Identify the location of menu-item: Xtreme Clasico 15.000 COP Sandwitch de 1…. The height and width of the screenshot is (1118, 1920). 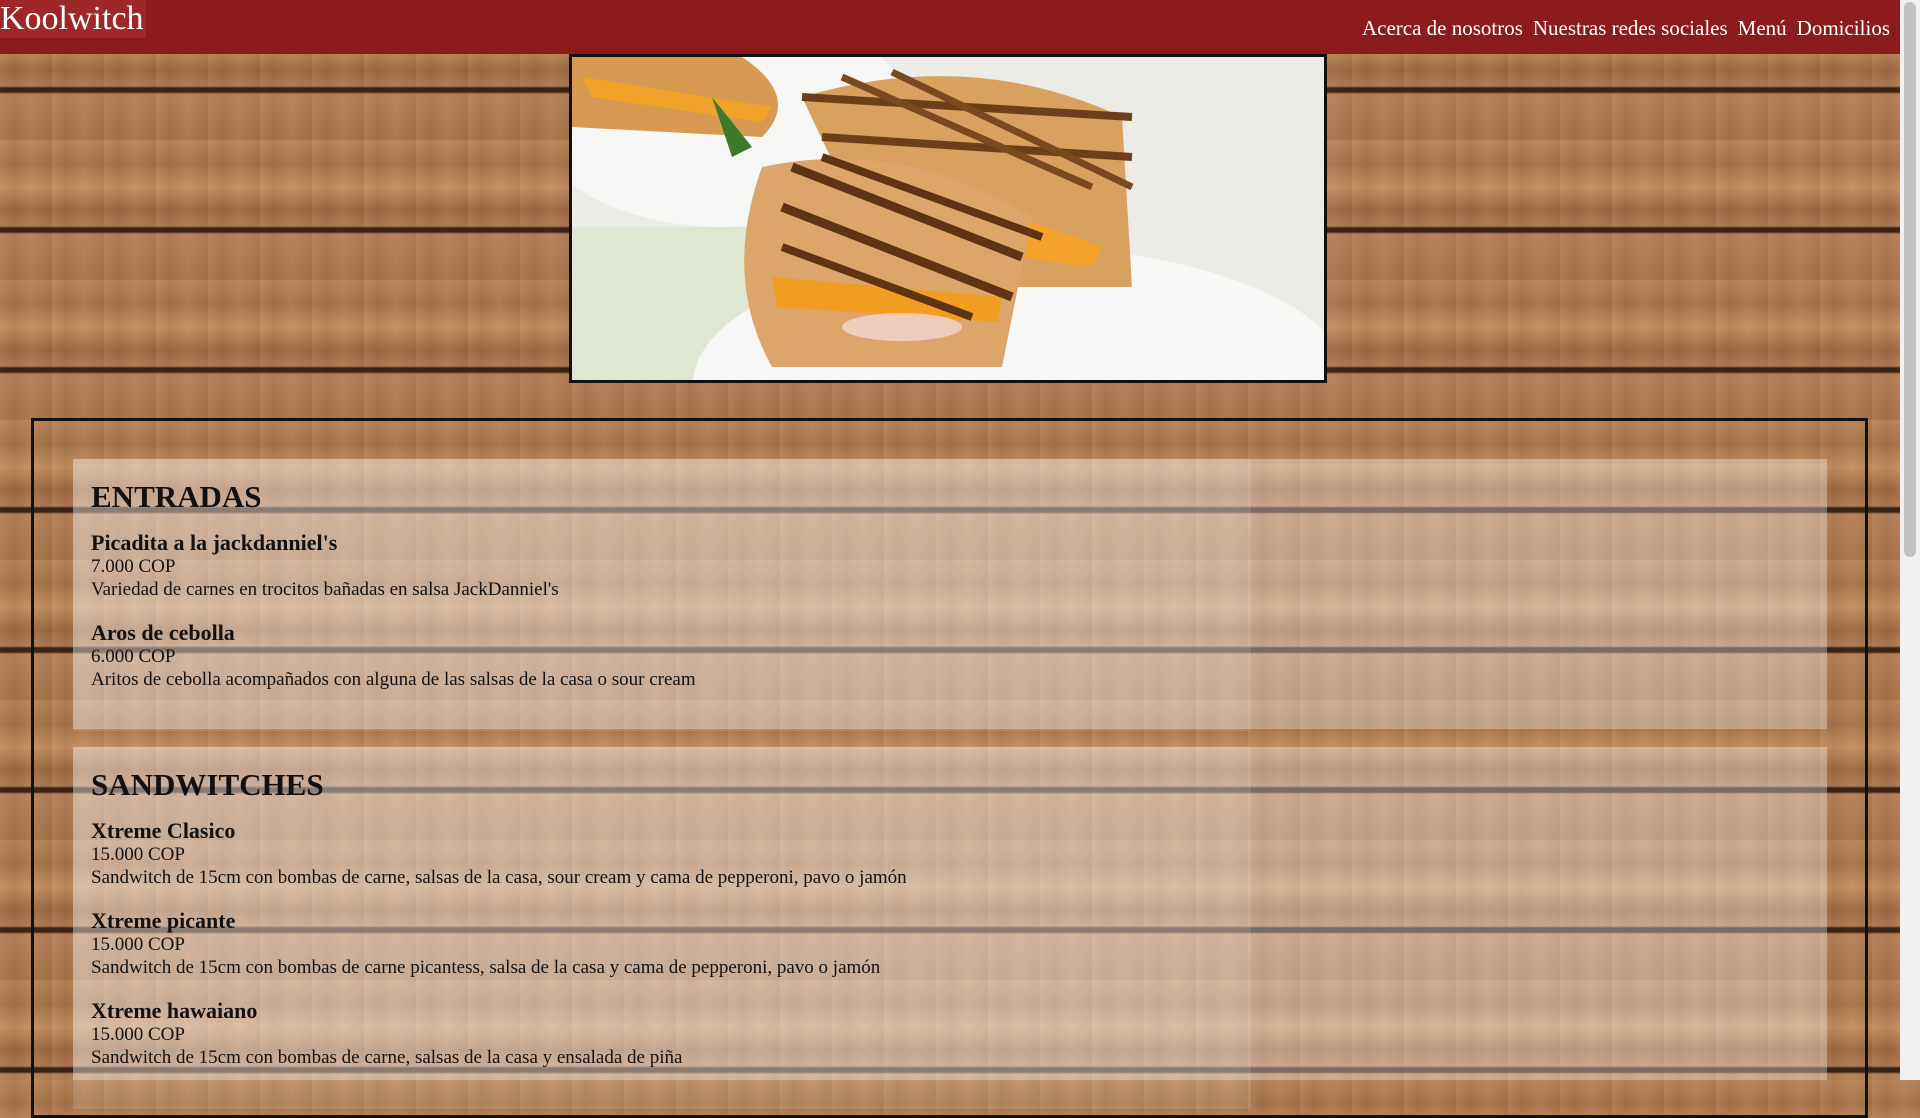
(671, 854).